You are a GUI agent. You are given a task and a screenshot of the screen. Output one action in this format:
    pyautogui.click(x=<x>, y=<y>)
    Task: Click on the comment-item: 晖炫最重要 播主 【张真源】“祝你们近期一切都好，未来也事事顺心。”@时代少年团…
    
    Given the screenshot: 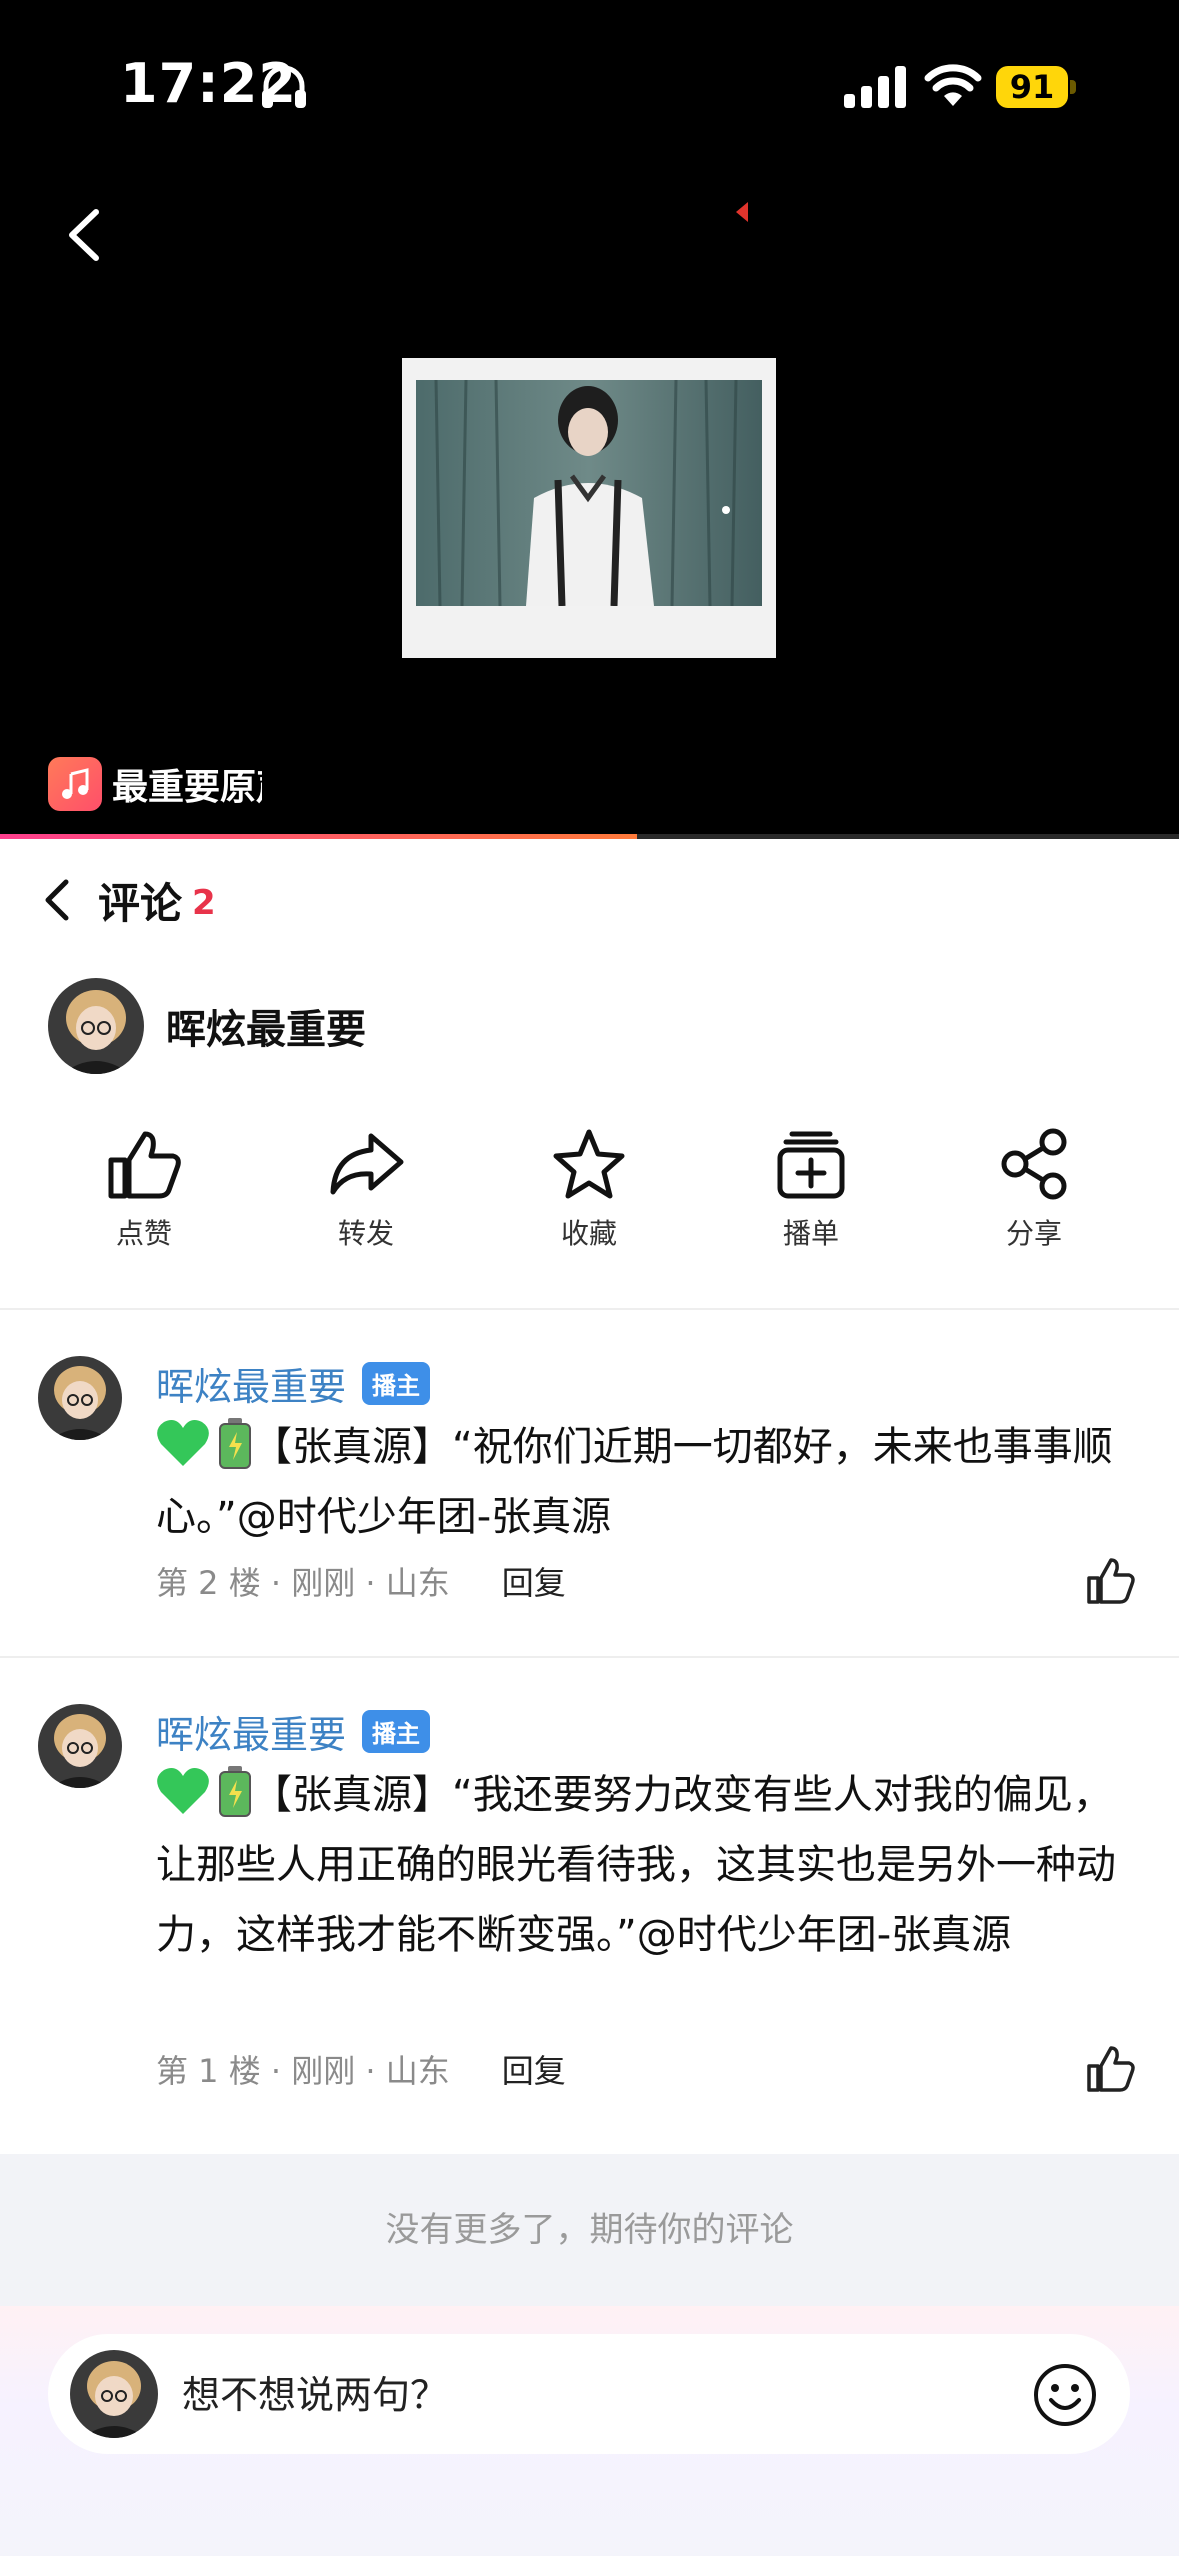 What is the action you would take?
    pyautogui.click(x=589, y=1506)
    